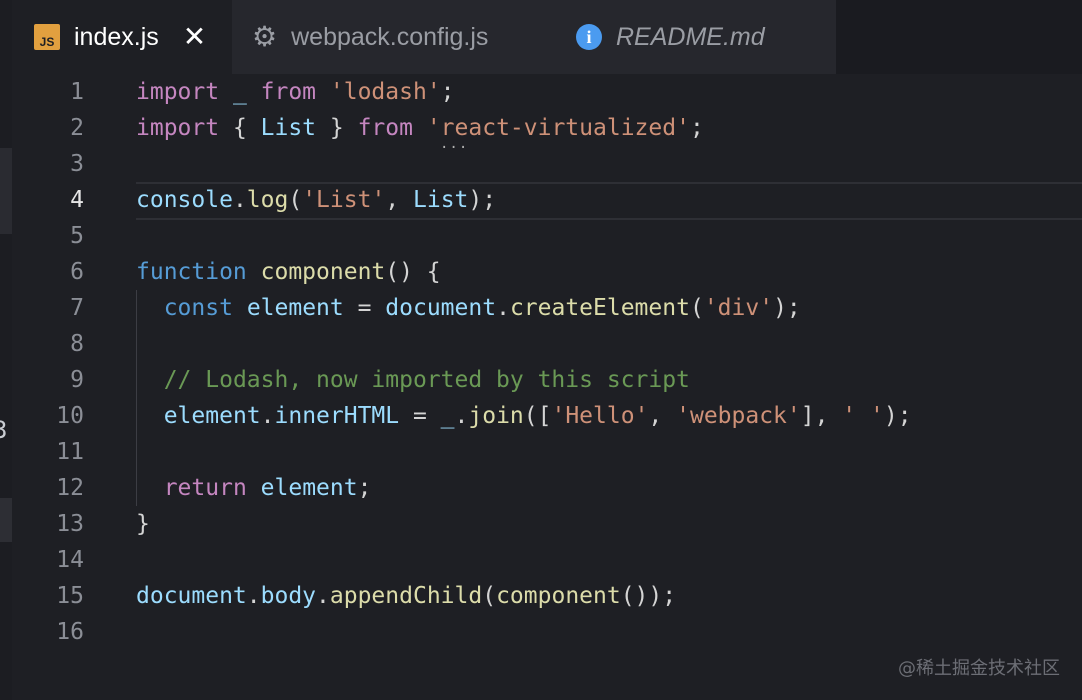 The image size is (1082, 700). What do you see at coordinates (390, 36) in the screenshot?
I see `tab-label: webpack.config.js` at bounding box center [390, 36].